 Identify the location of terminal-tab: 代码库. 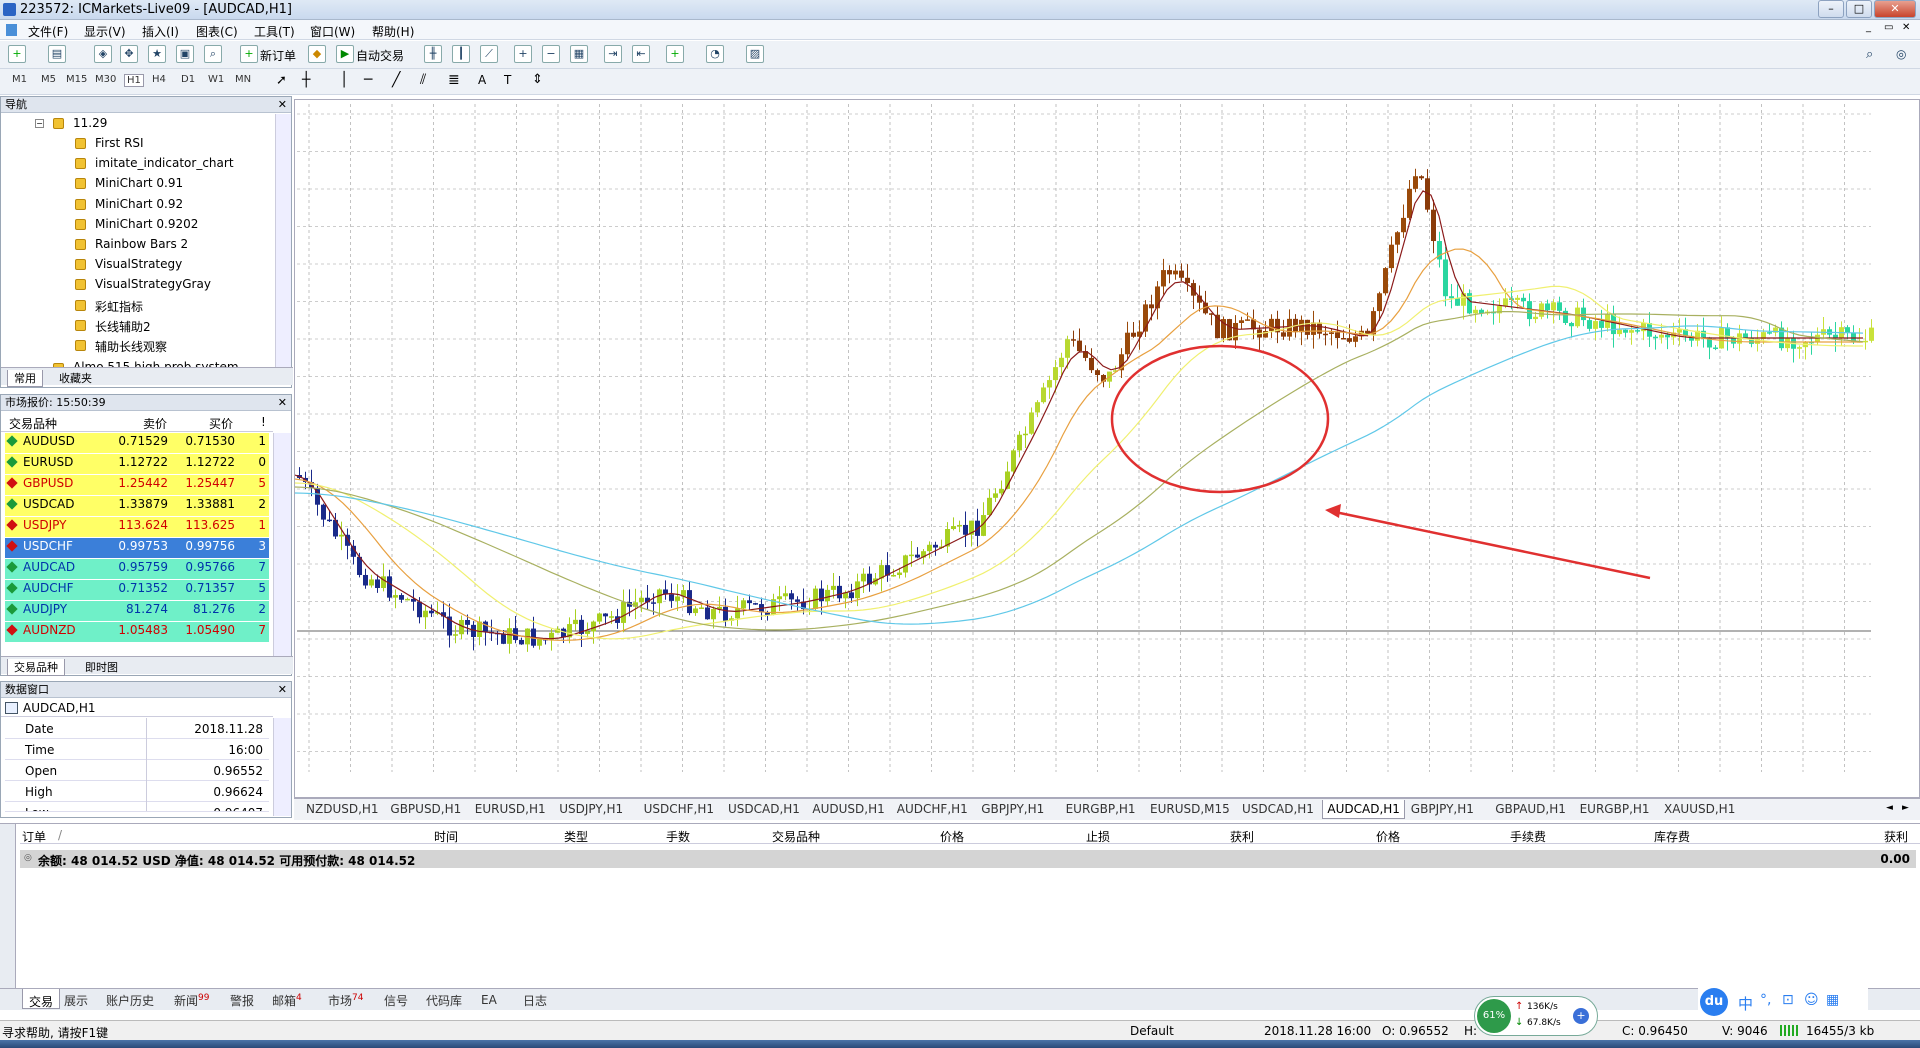
(444, 1000).